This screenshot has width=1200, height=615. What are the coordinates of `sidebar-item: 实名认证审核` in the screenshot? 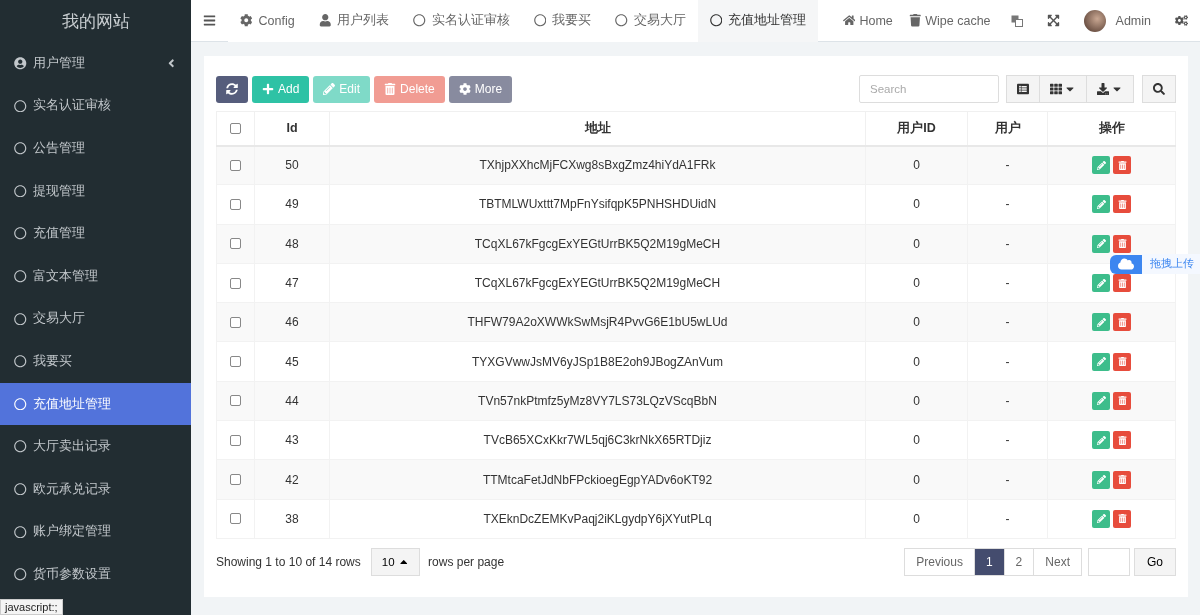 It's located at (95, 106).